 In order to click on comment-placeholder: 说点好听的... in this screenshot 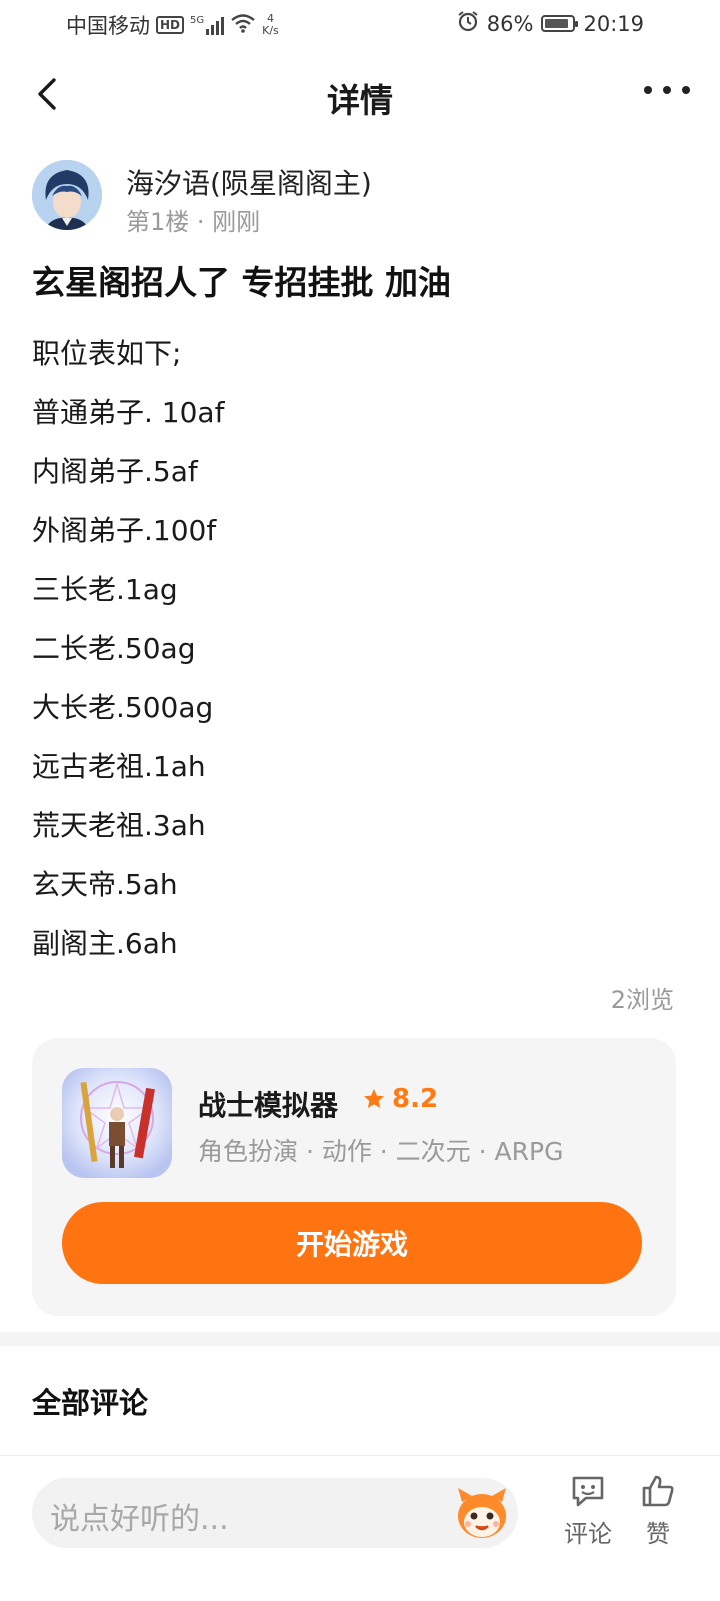, I will do `click(139, 1519)`.